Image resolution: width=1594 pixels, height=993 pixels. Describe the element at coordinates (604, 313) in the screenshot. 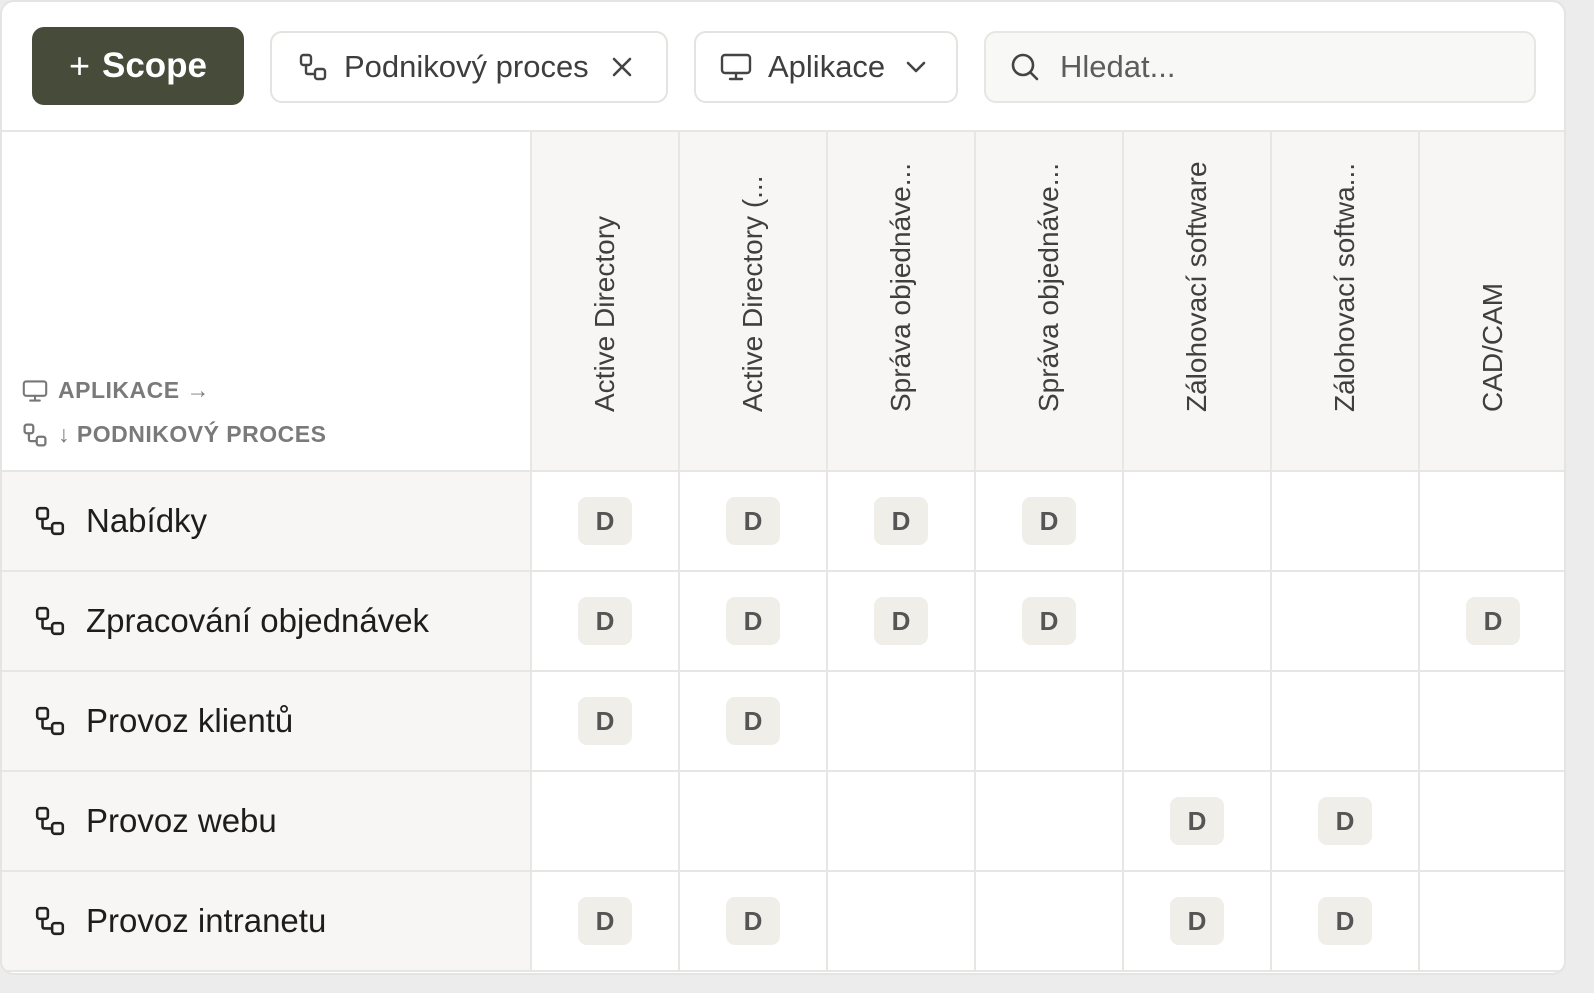

I see `column-header-label: Active Directory` at that location.